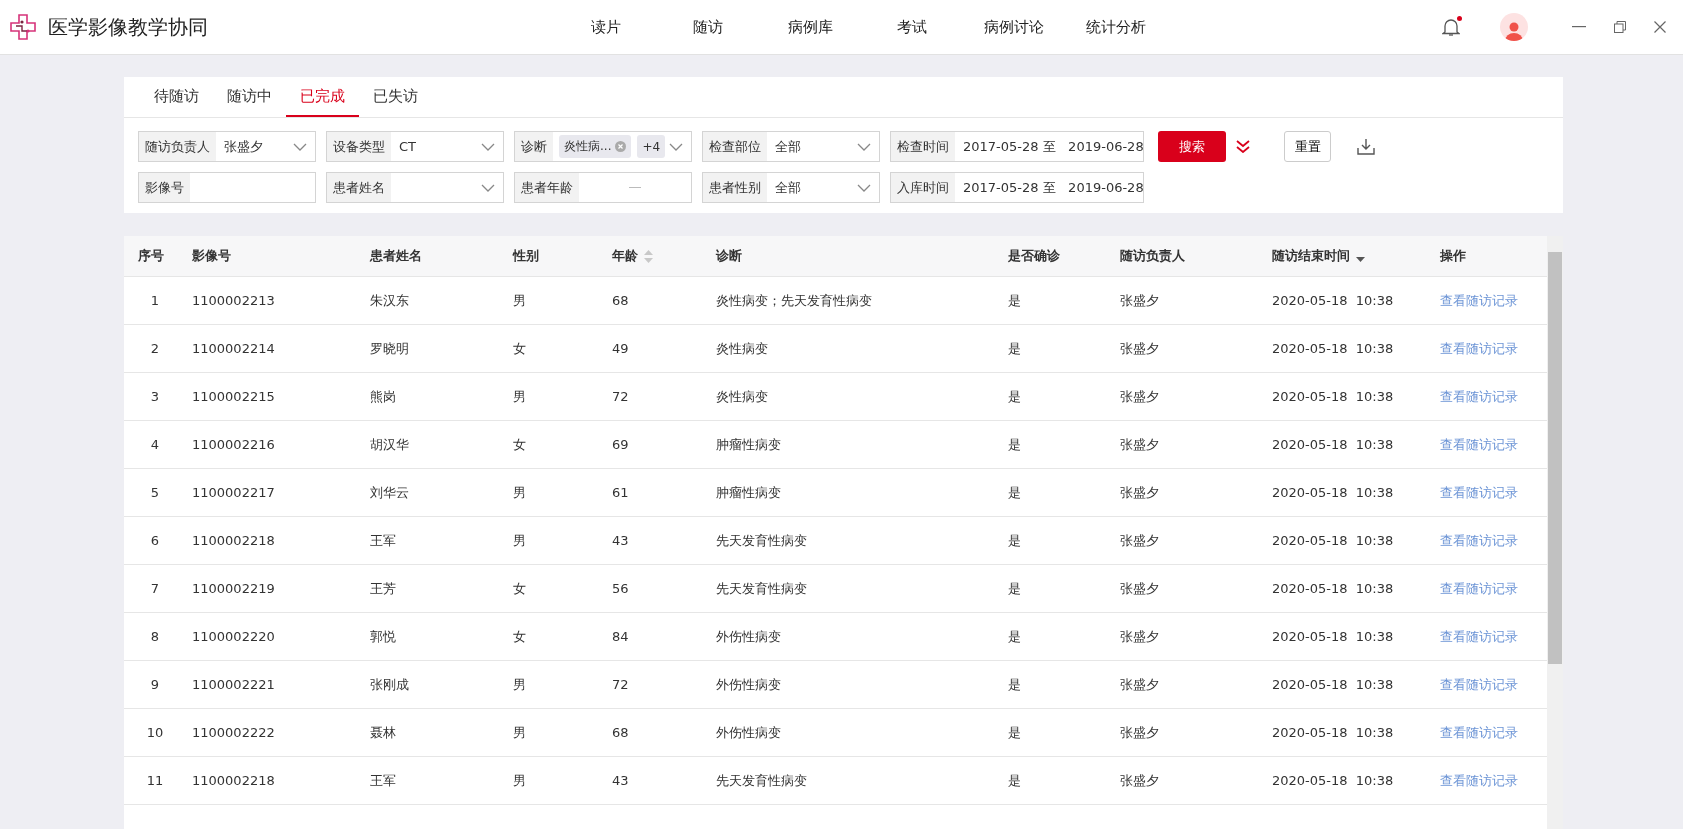 Image resolution: width=1683 pixels, height=829 pixels. I want to click on table-cell: 胡汉华, so click(389, 444).